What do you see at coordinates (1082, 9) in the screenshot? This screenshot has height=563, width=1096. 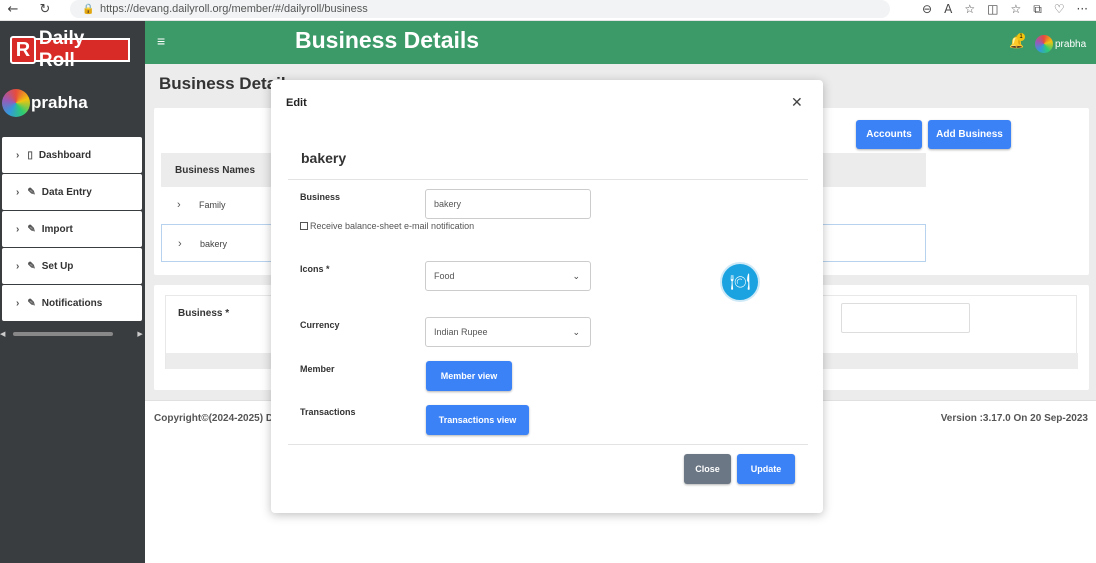 I see `more-icon: ···` at bounding box center [1082, 9].